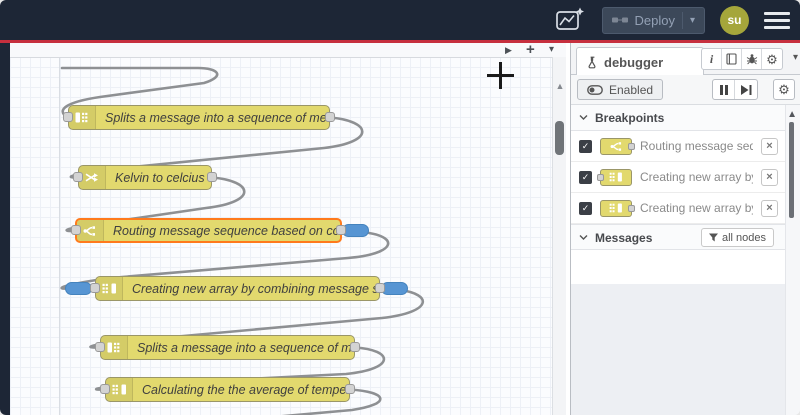  I want to click on export-image-button, so click(570, 20).